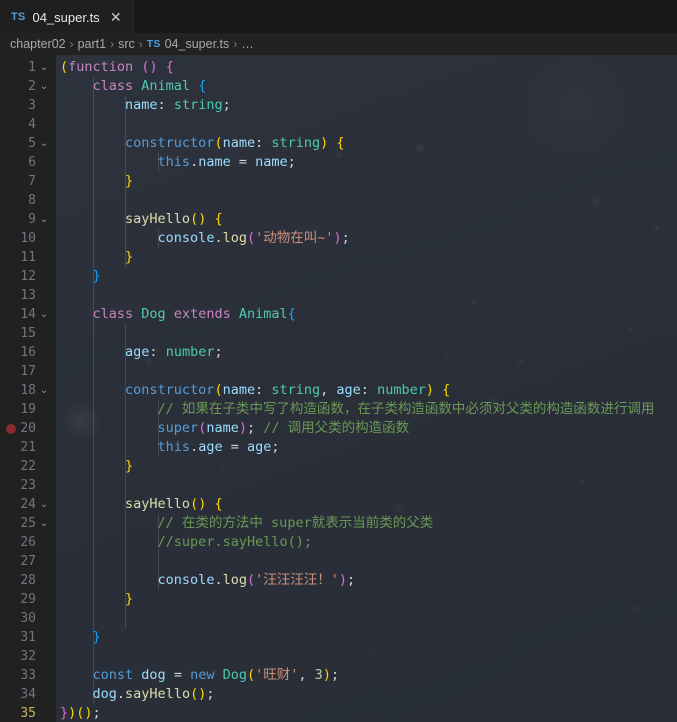 This screenshot has height=722, width=677. Describe the element at coordinates (28, 561) in the screenshot. I see `gutter-row: 27⌄` at that location.